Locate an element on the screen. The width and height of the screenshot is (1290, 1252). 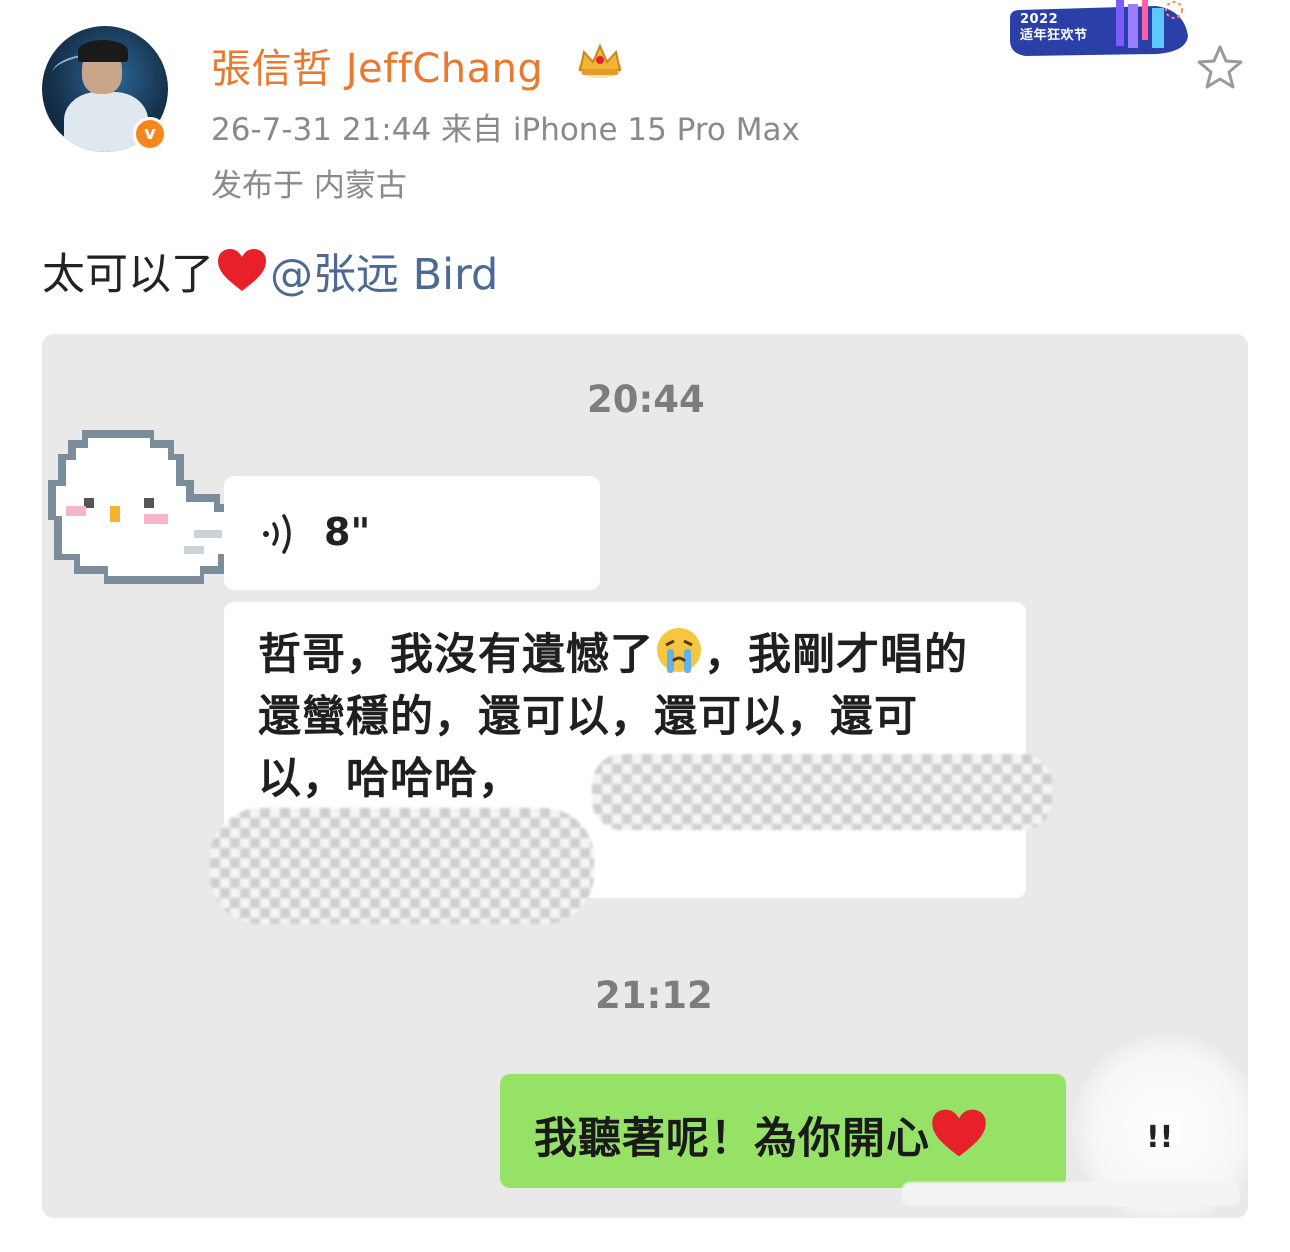
voice-message-bubble: 8" is located at coordinates (412, 533).